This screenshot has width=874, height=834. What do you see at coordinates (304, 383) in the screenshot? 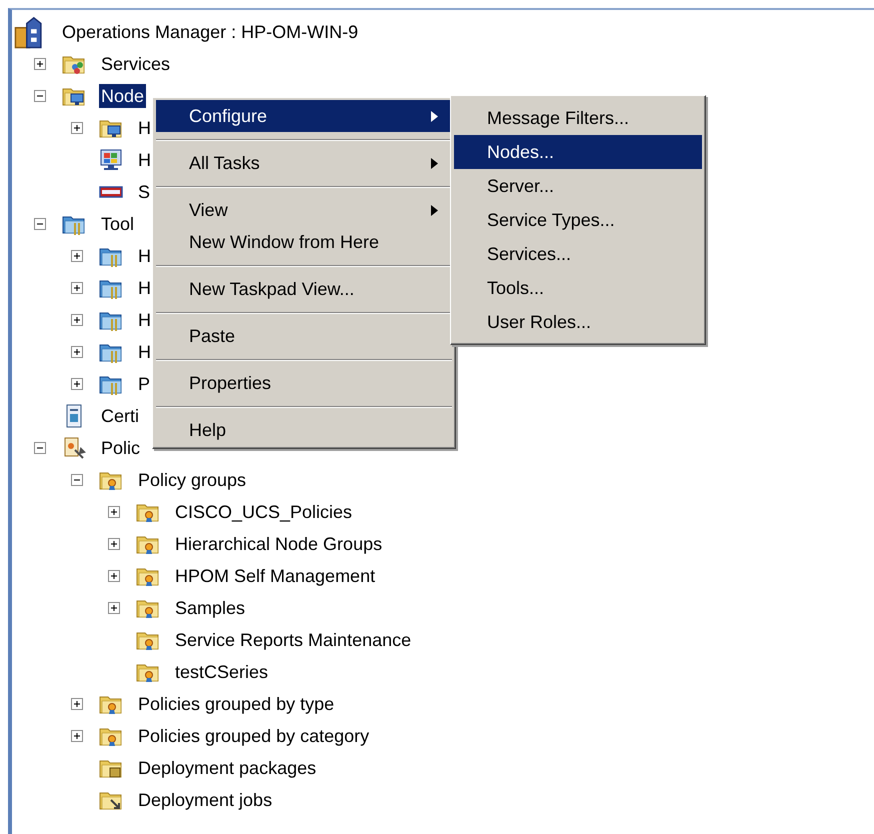
I see `menu-item: Properties` at bounding box center [304, 383].